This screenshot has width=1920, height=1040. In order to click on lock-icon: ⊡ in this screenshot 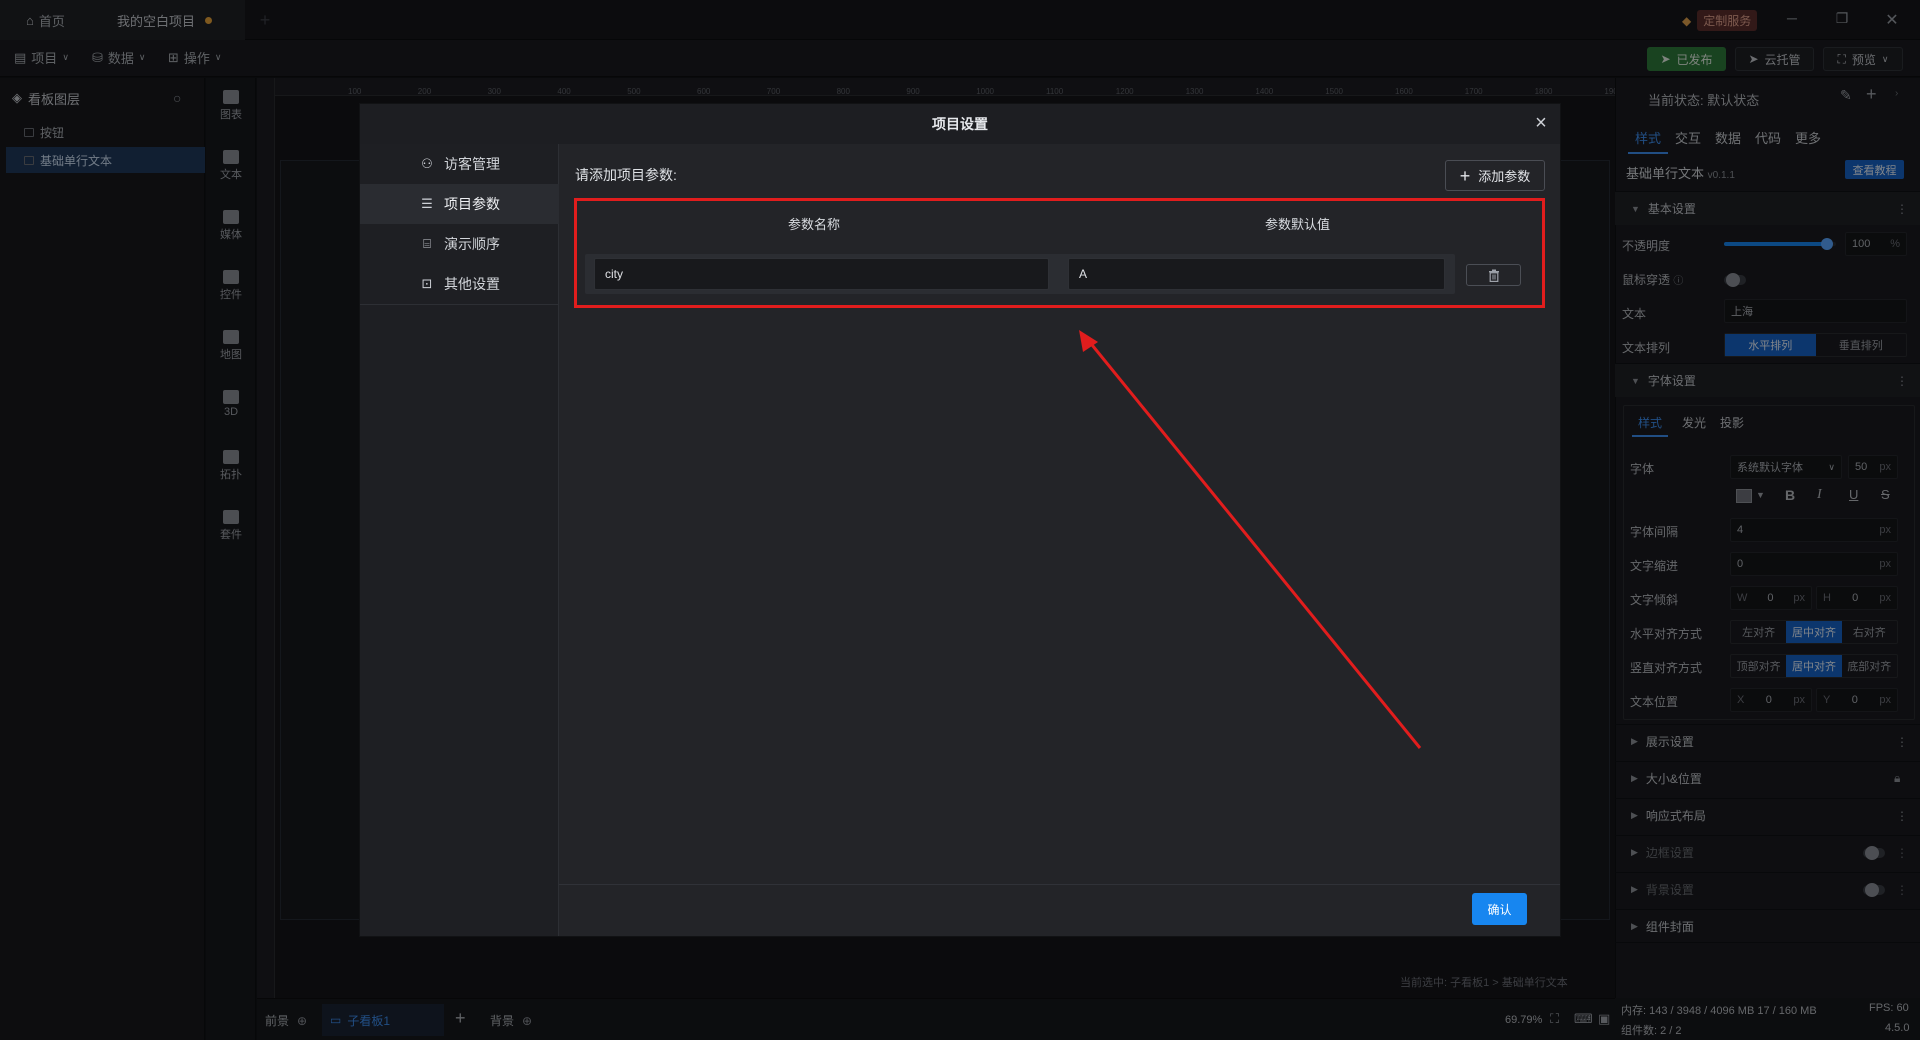, I will do `click(427, 283)`.